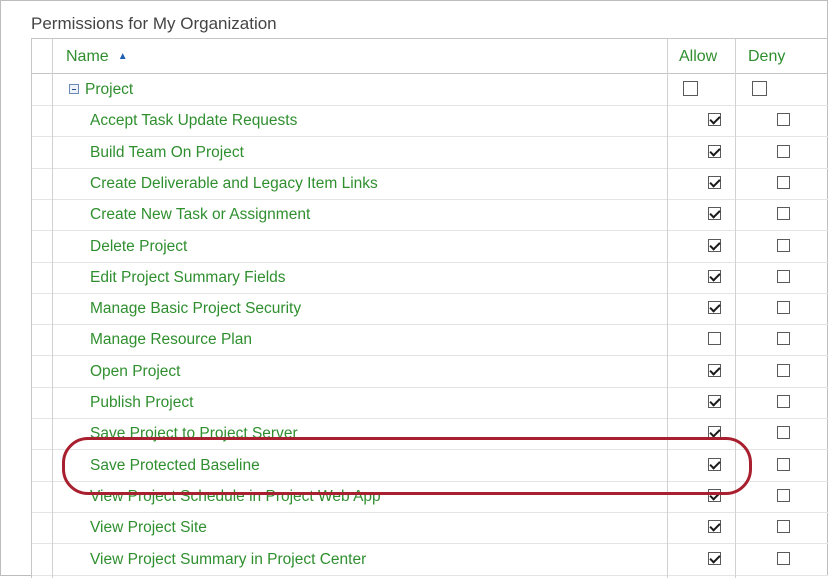 Image resolution: width=828 pixels, height=578 pixels. I want to click on permission-label: Manage Basic Project Security, so click(195, 309).